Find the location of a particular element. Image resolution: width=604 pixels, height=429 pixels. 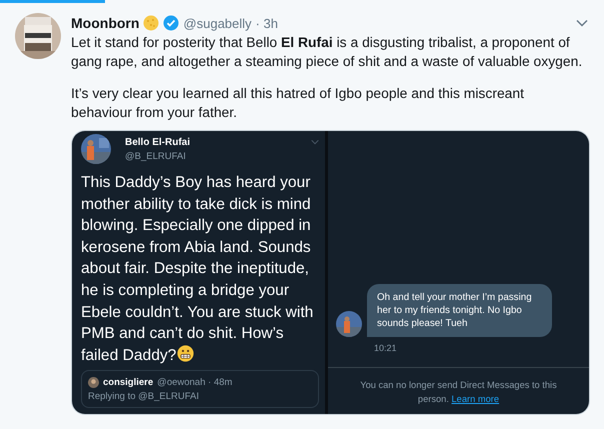

author-handle: @B_ELRUFAI is located at coordinates (156, 156).